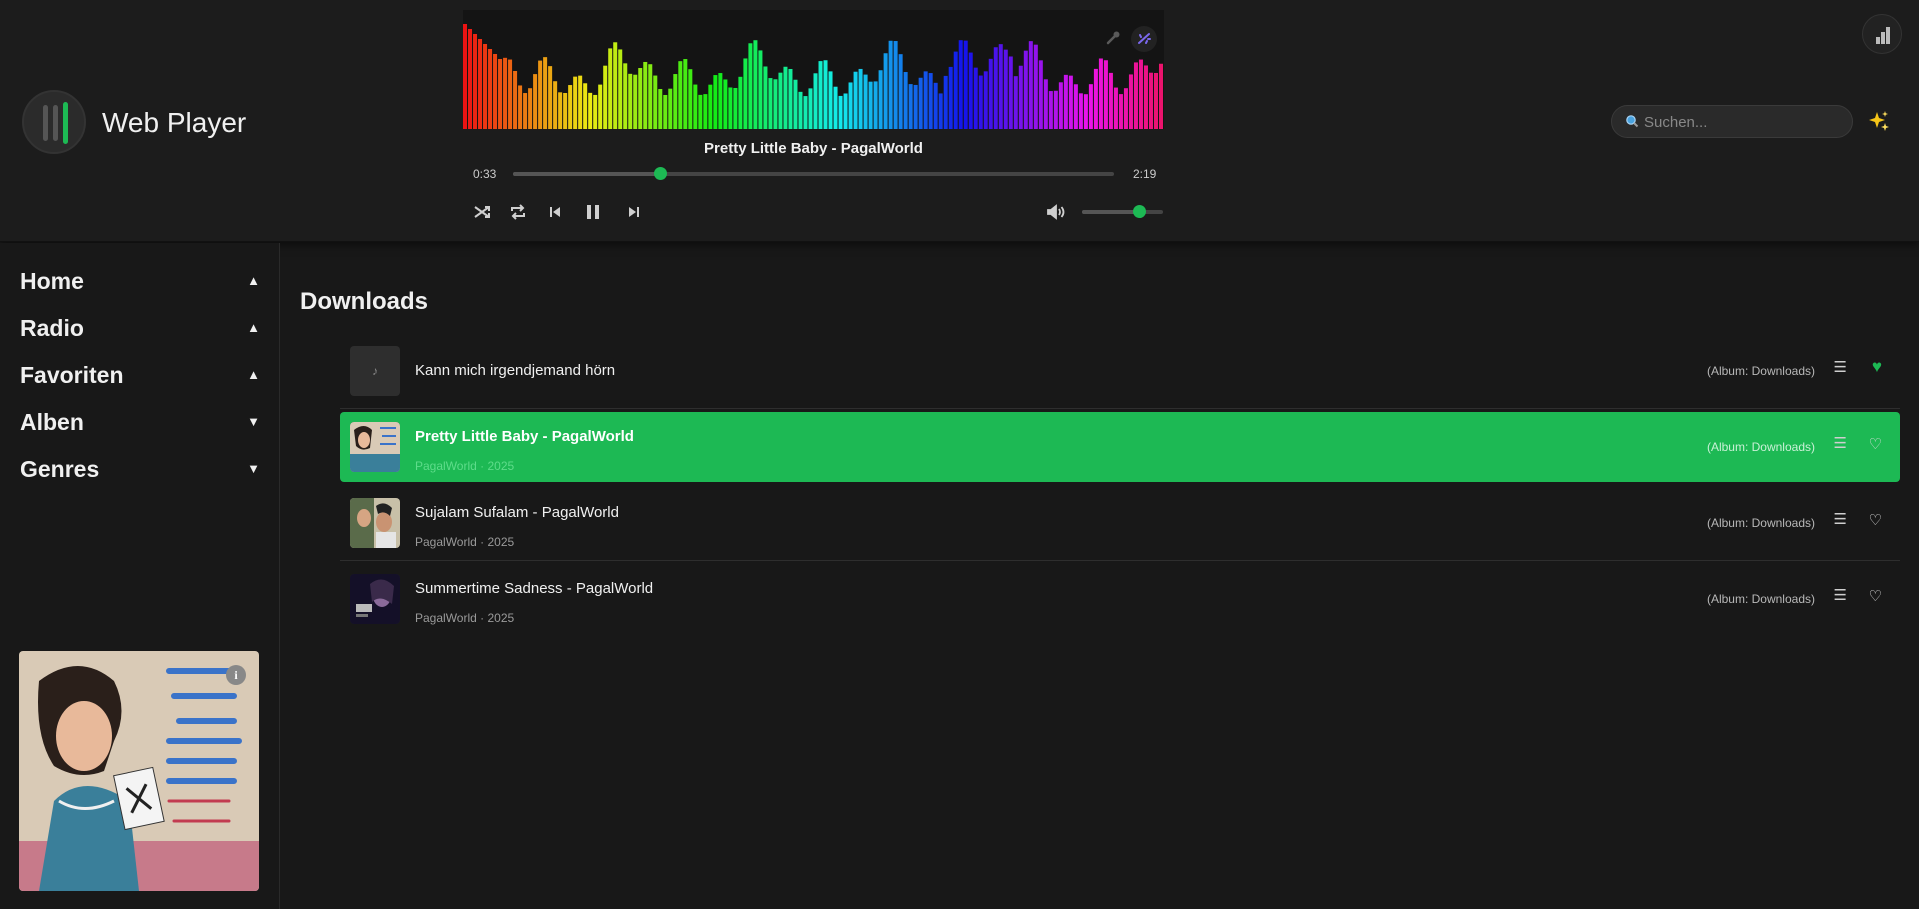 The height and width of the screenshot is (909, 1919). Describe the element at coordinates (813, 148) in the screenshot. I see `now-playing-title: Pretty Little Baby - PagalWorld` at that location.